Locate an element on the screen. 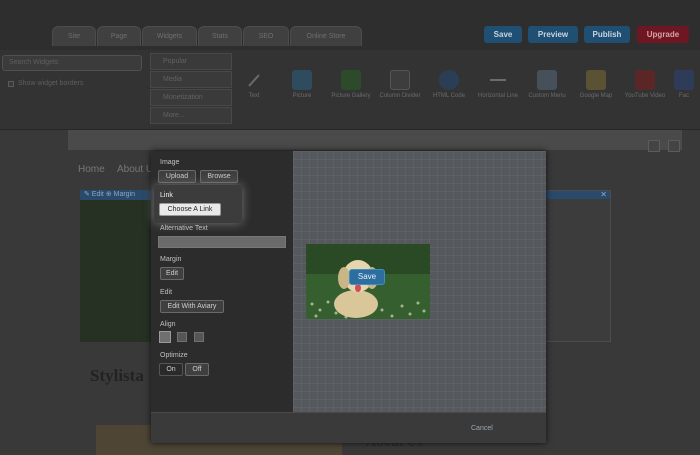  widget-label: Text is located at coordinates (254, 96).